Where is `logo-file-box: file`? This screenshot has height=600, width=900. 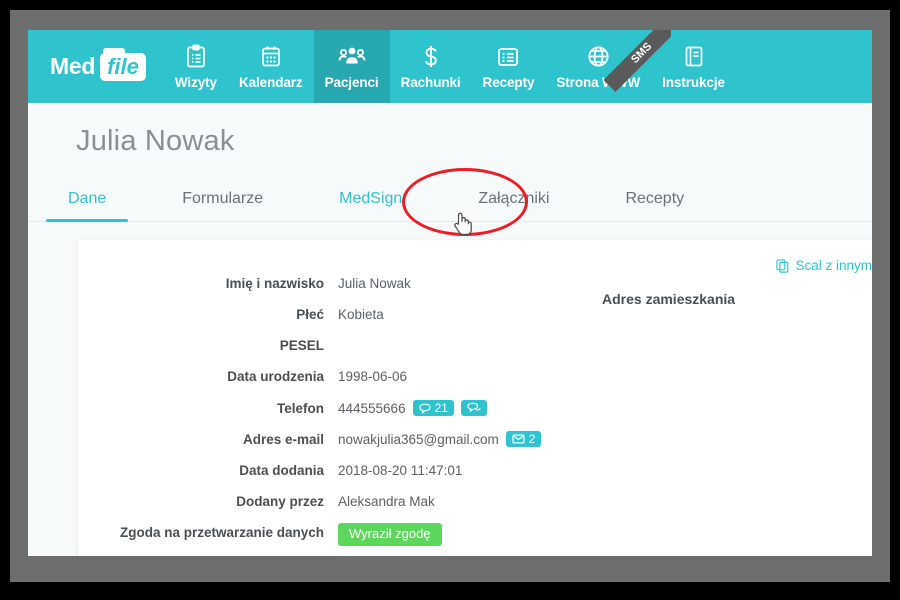
logo-file-box: file is located at coordinates (123, 64).